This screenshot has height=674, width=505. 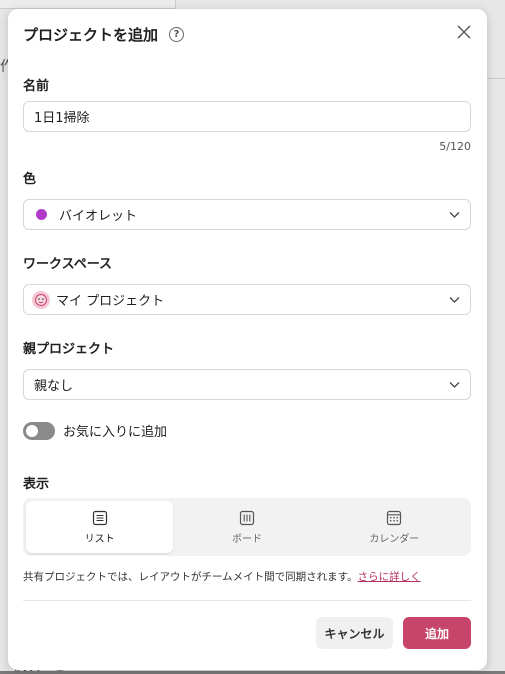 I want to click on board-icon, so click(x=247, y=517).